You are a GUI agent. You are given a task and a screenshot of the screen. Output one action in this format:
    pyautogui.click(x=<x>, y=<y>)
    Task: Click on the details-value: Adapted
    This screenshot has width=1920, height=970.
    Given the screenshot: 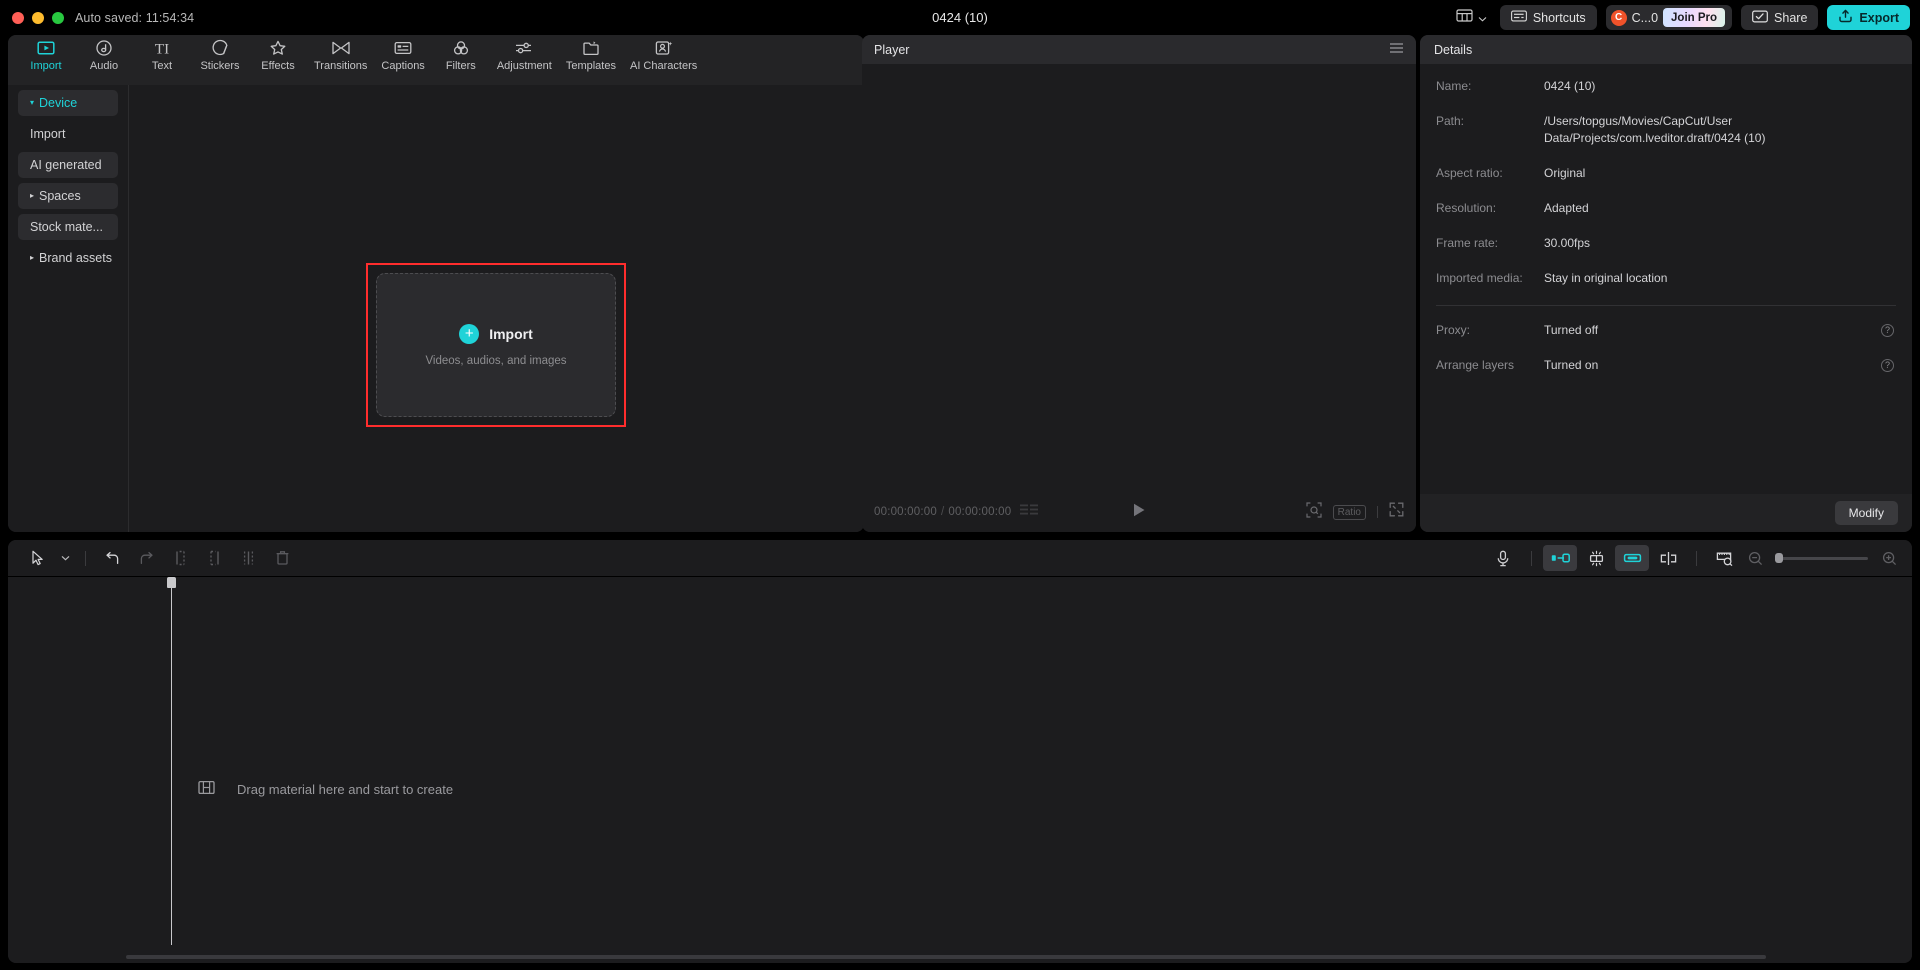 What is the action you would take?
    pyautogui.click(x=1566, y=208)
    